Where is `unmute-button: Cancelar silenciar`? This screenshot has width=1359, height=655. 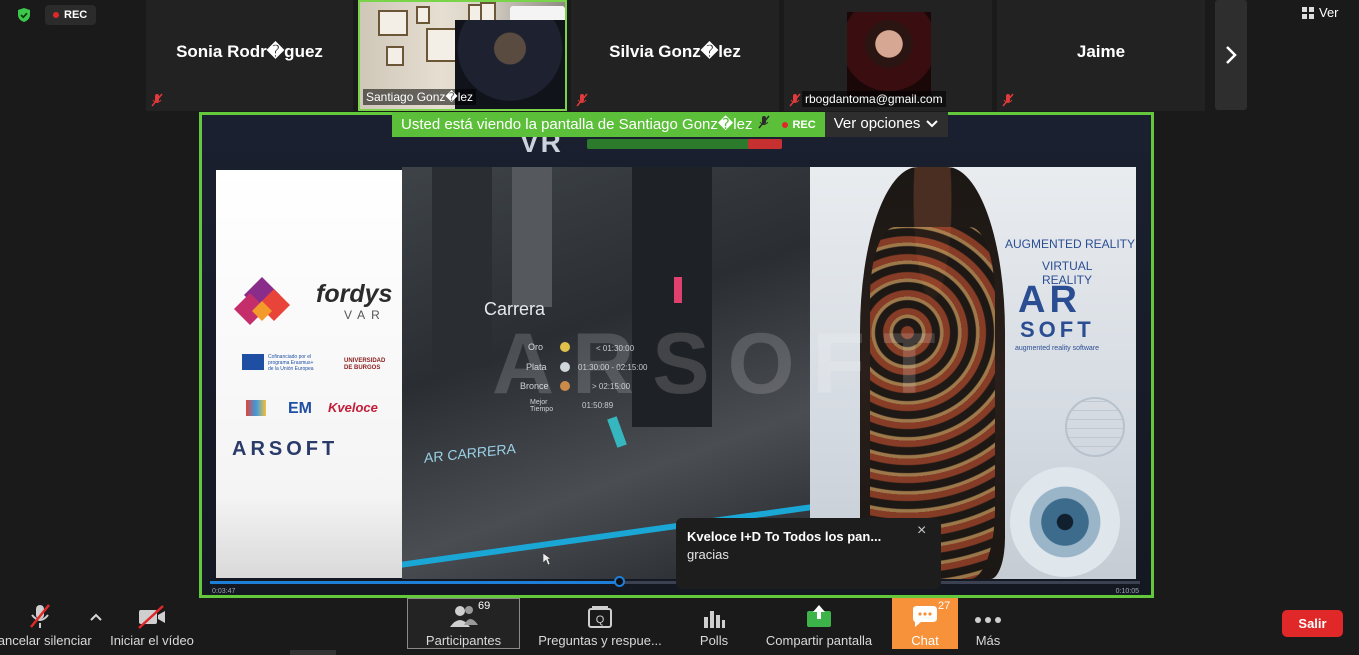
unmute-button: Cancelar silenciar is located at coordinates (46, 623).